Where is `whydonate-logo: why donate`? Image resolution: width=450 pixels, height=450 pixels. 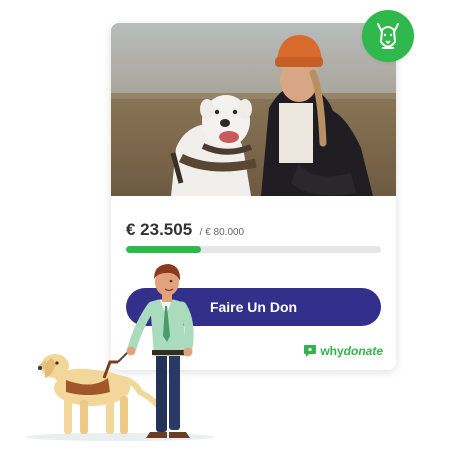 whydonate-logo: why donate is located at coordinates (343, 351).